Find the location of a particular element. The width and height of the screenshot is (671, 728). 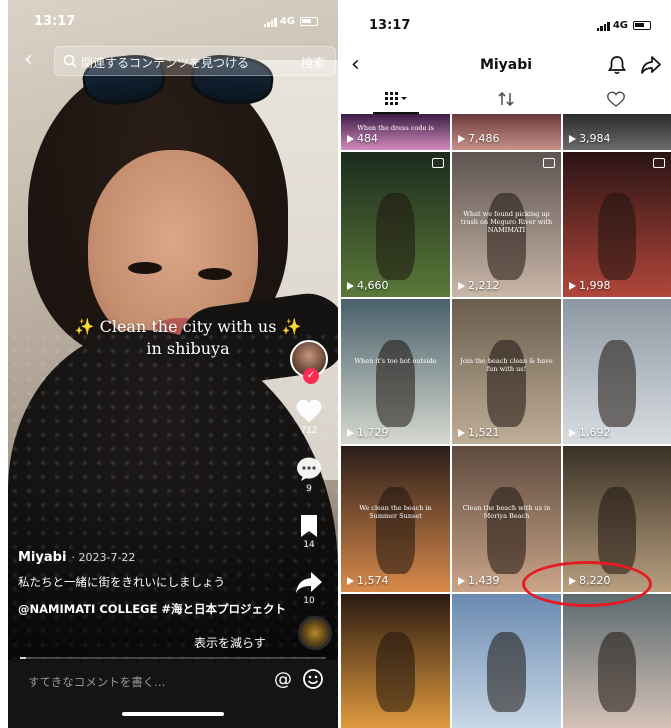

view-count: 2,212 is located at coordinates (479, 285).